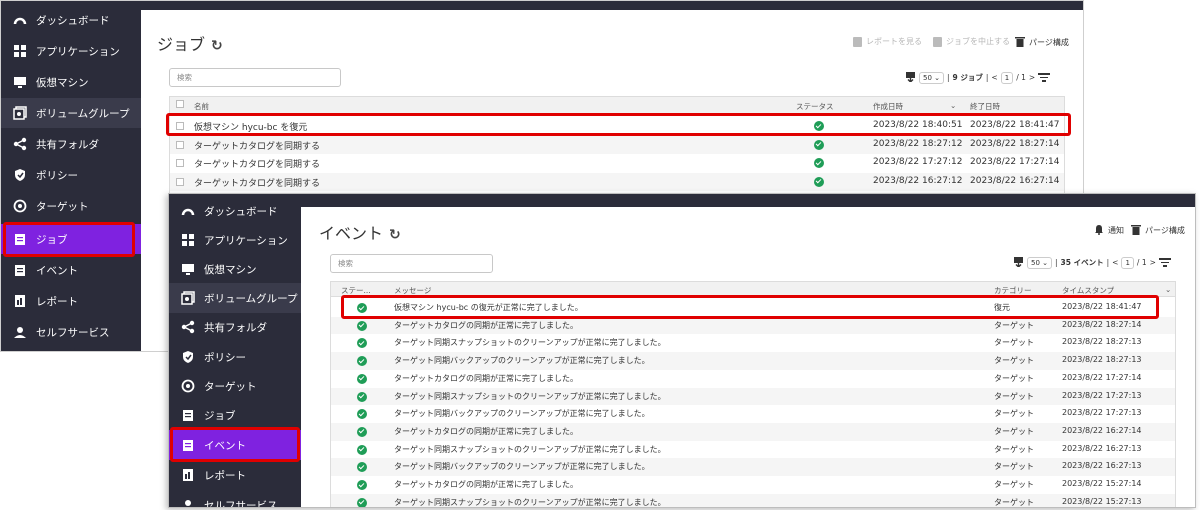 This screenshot has width=1200, height=510. I want to click on stop-icon, so click(937, 41).